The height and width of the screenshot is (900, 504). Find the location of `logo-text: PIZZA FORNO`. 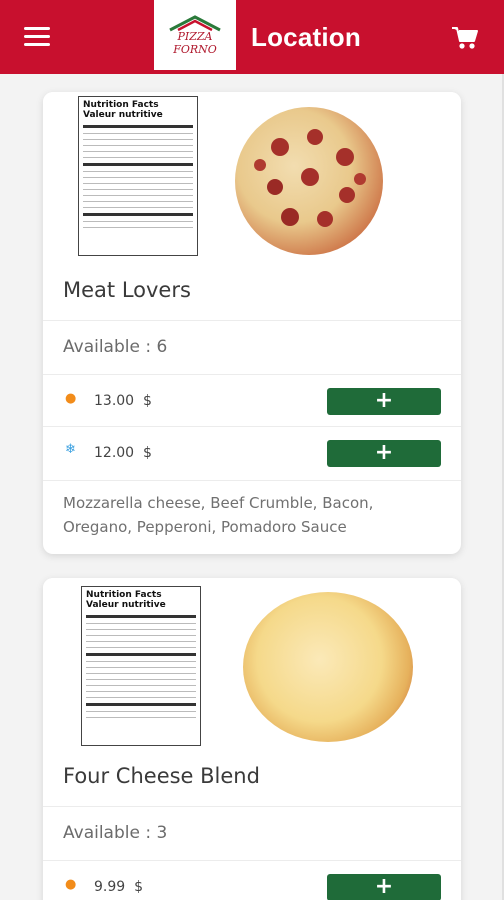

logo-text: PIZZA FORNO is located at coordinates (195, 43).